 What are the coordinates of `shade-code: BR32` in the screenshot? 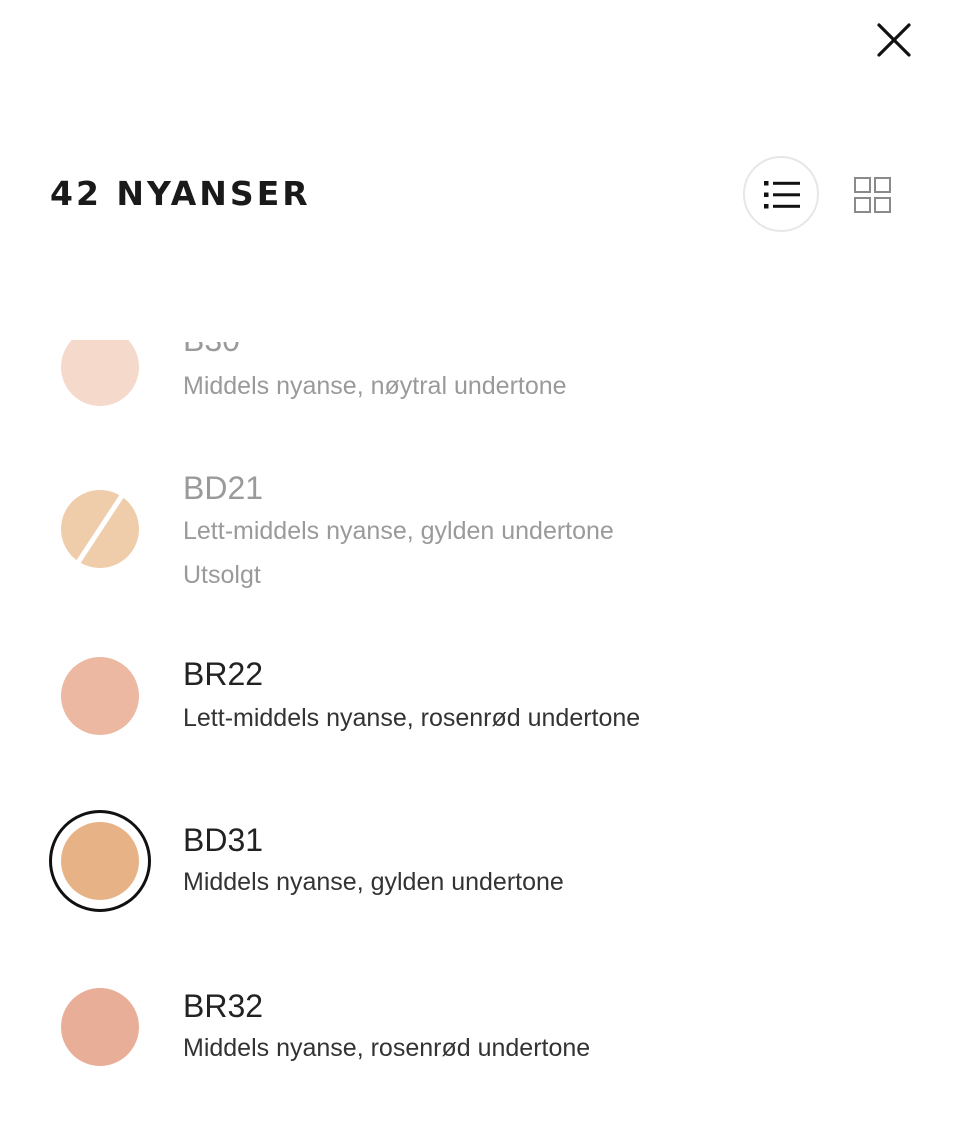 It's located at (223, 1006).